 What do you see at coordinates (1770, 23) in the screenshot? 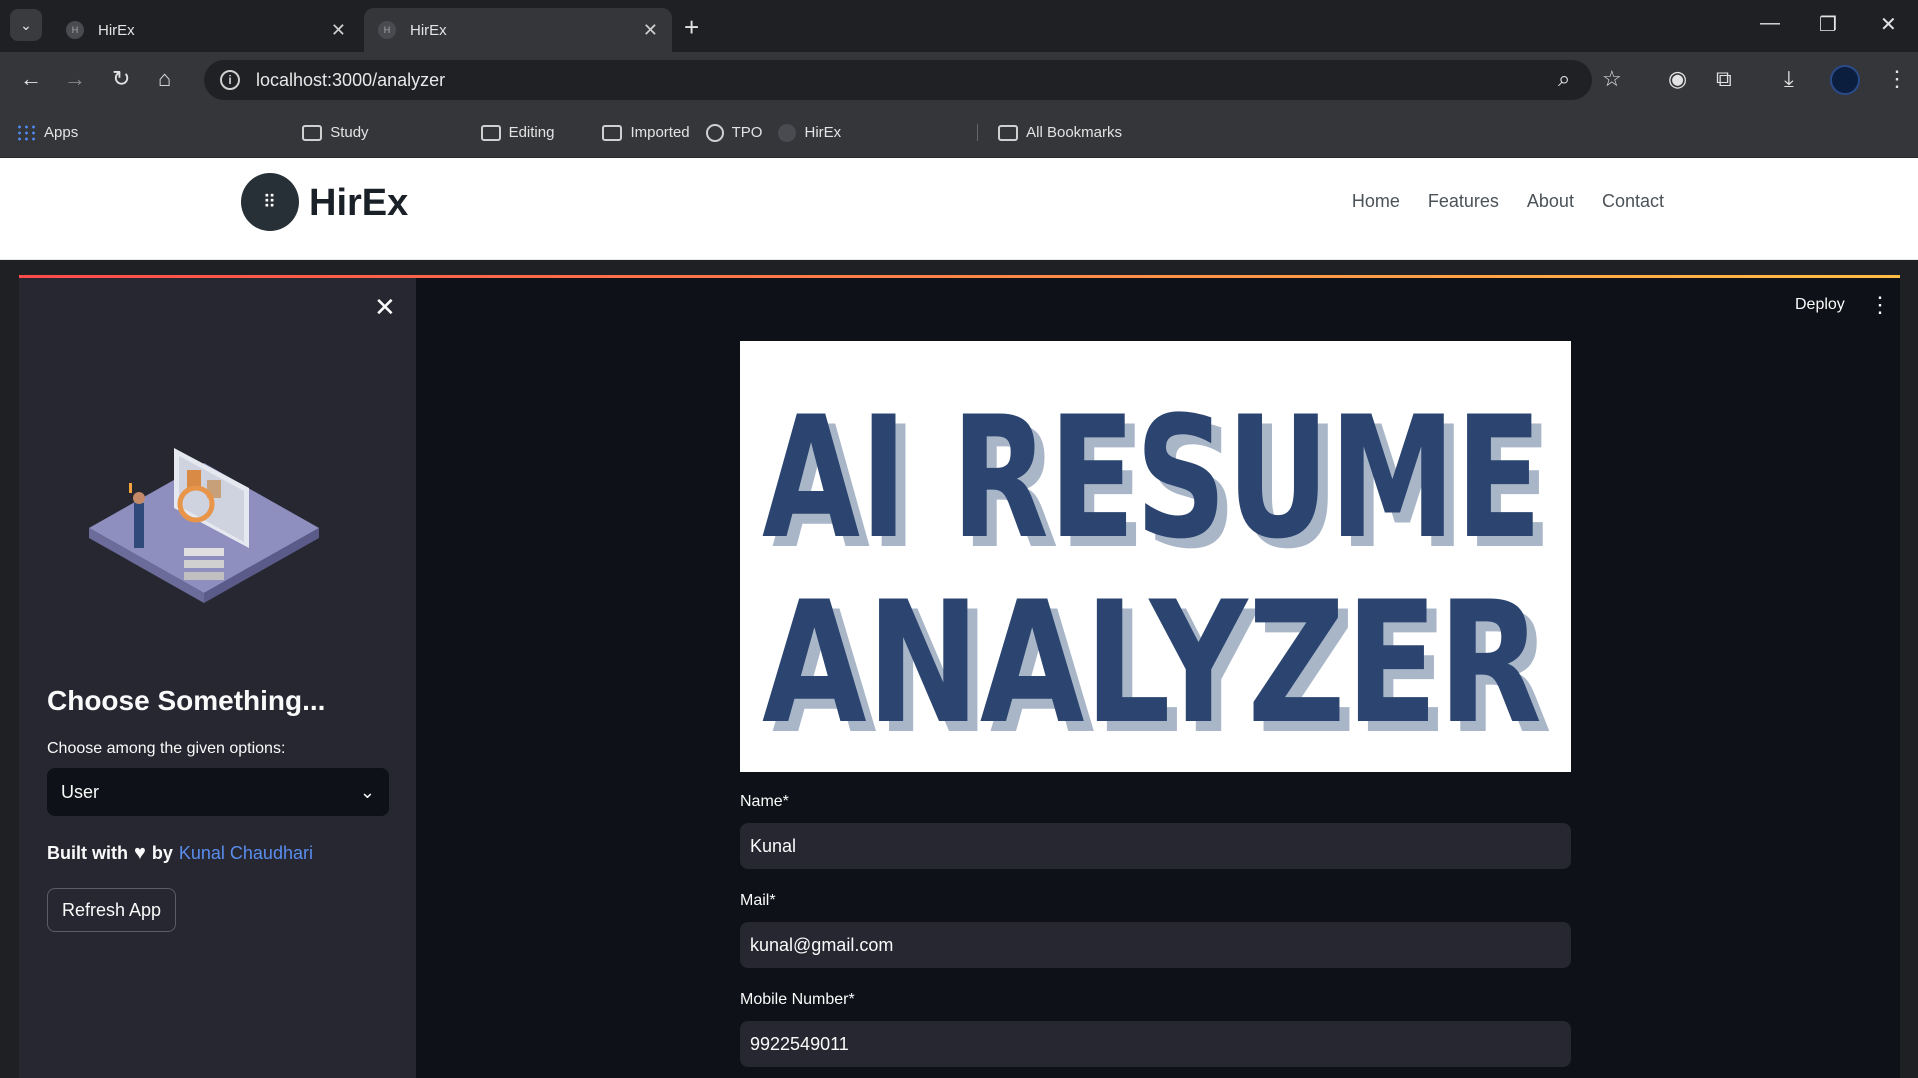
I see `minimize-button: —` at bounding box center [1770, 23].